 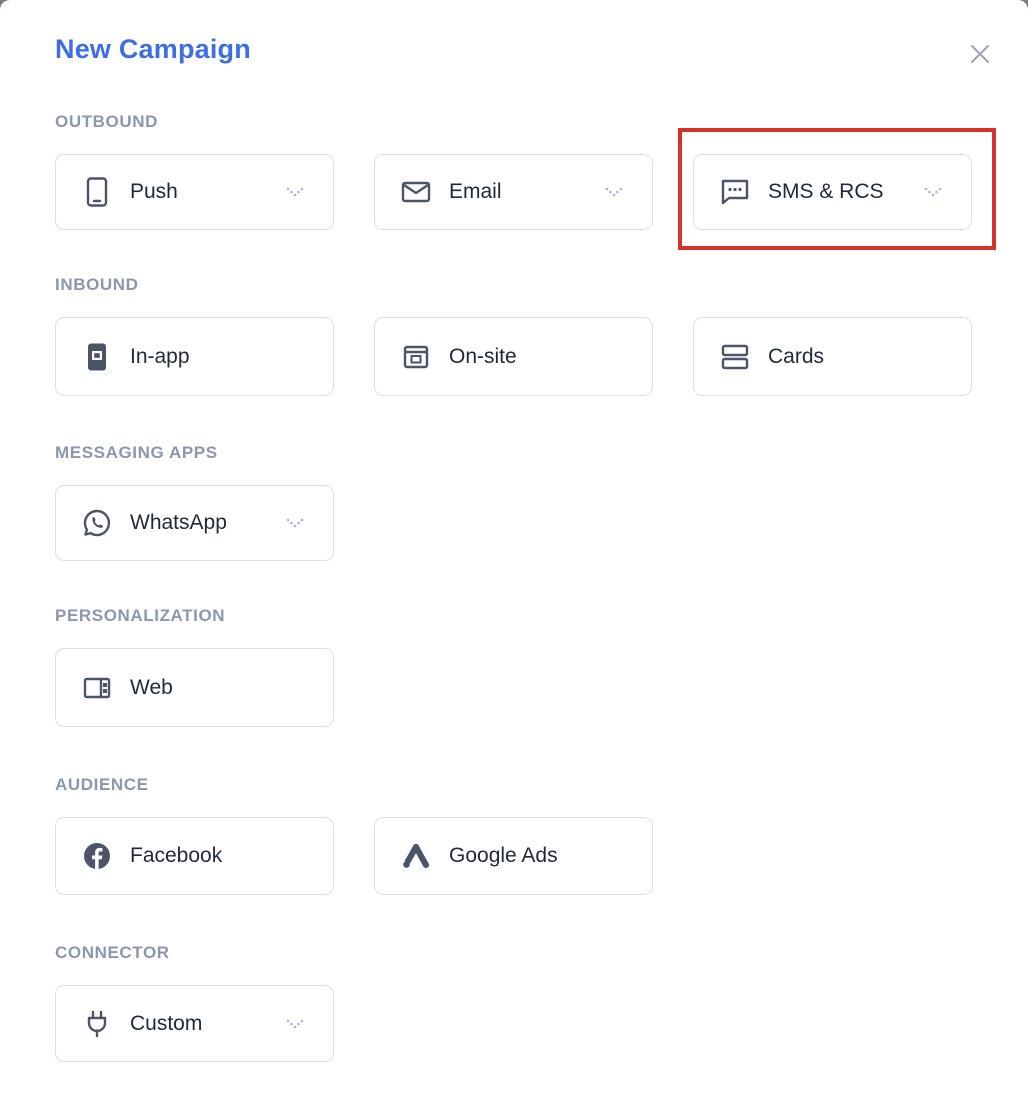 I want to click on section-label-messaging-apps: MESSAGING APPS, so click(x=136, y=452).